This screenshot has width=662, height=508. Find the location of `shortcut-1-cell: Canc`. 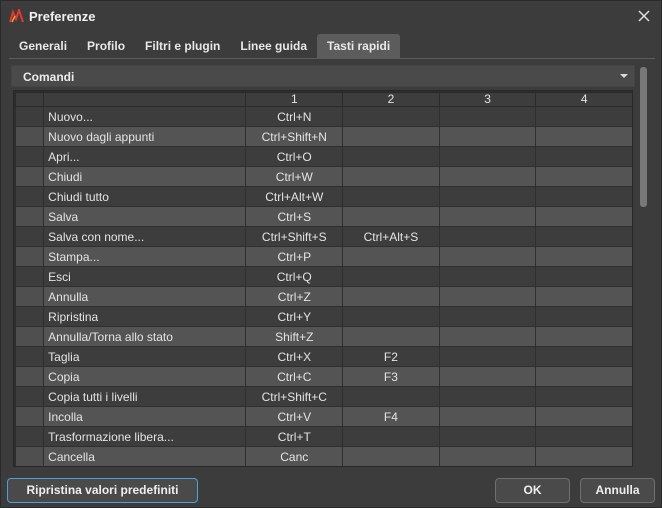

shortcut-1-cell: Canc is located at coordinates (294, 456).